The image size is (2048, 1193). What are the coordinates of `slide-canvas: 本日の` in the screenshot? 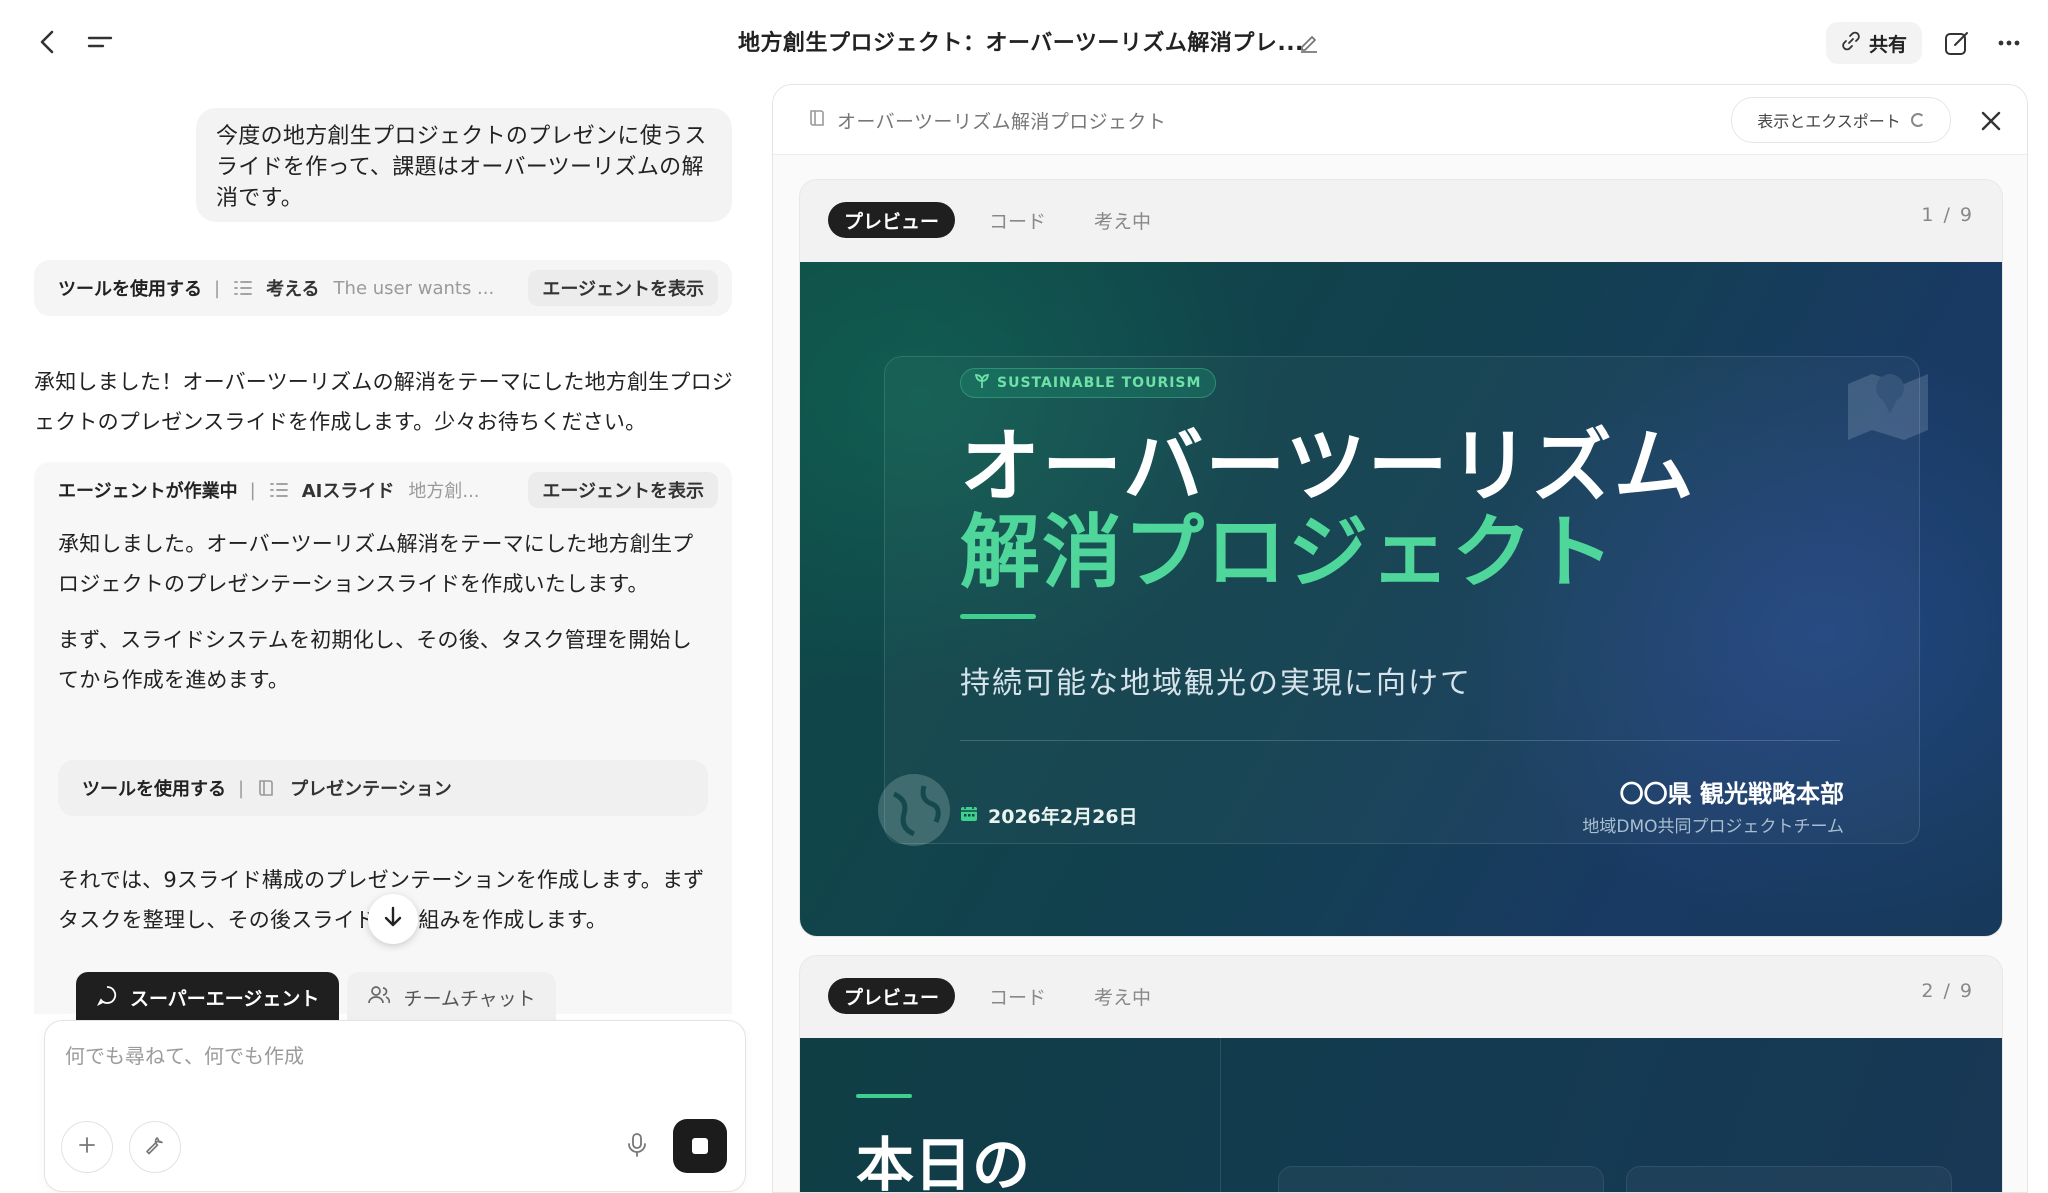 It's located at (1401, 1115).